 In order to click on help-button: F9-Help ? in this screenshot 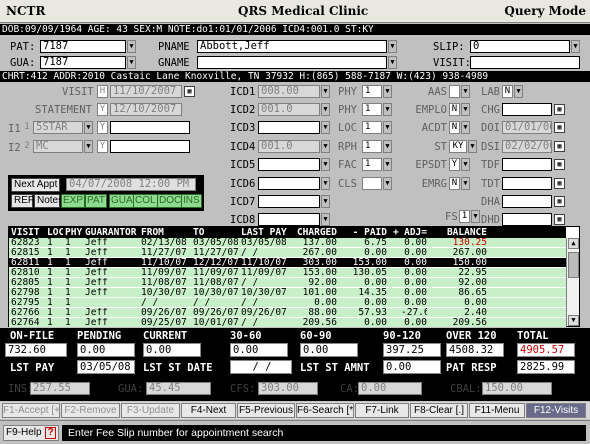, I will do `click(31, 433)`.